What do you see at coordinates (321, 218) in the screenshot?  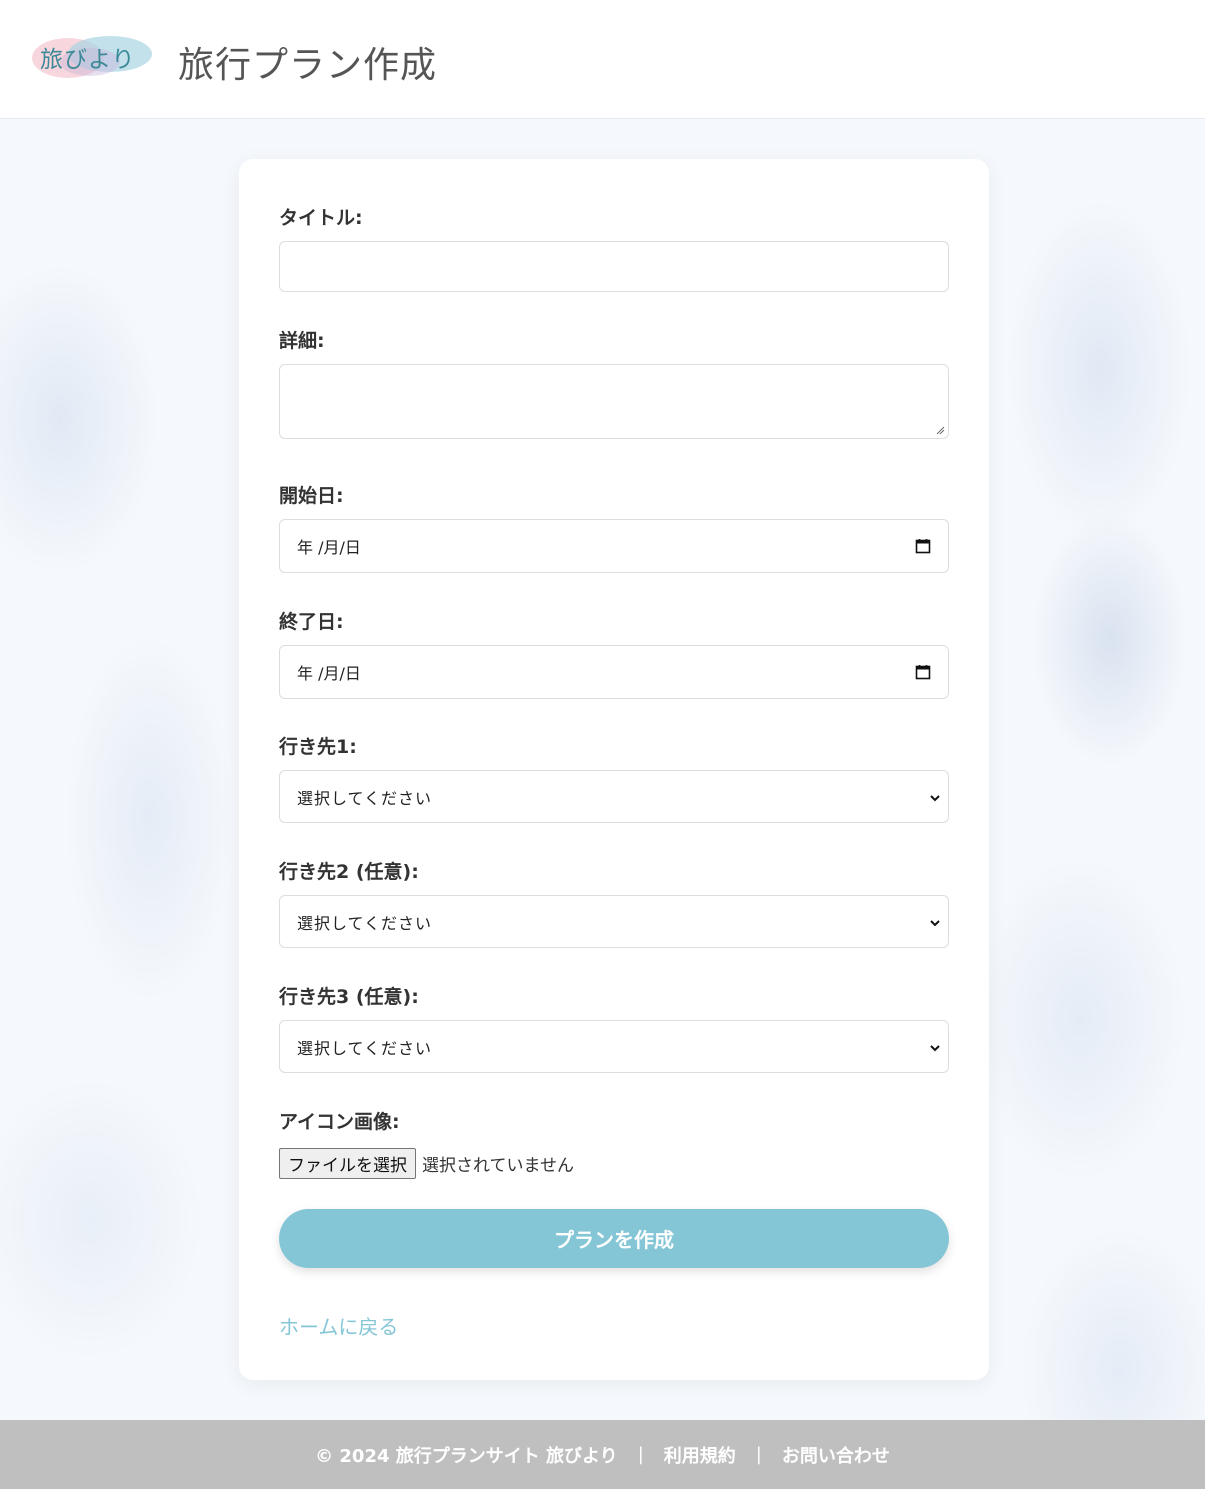 I see `title-label: タイトル:` at bounding box center [321, 218].